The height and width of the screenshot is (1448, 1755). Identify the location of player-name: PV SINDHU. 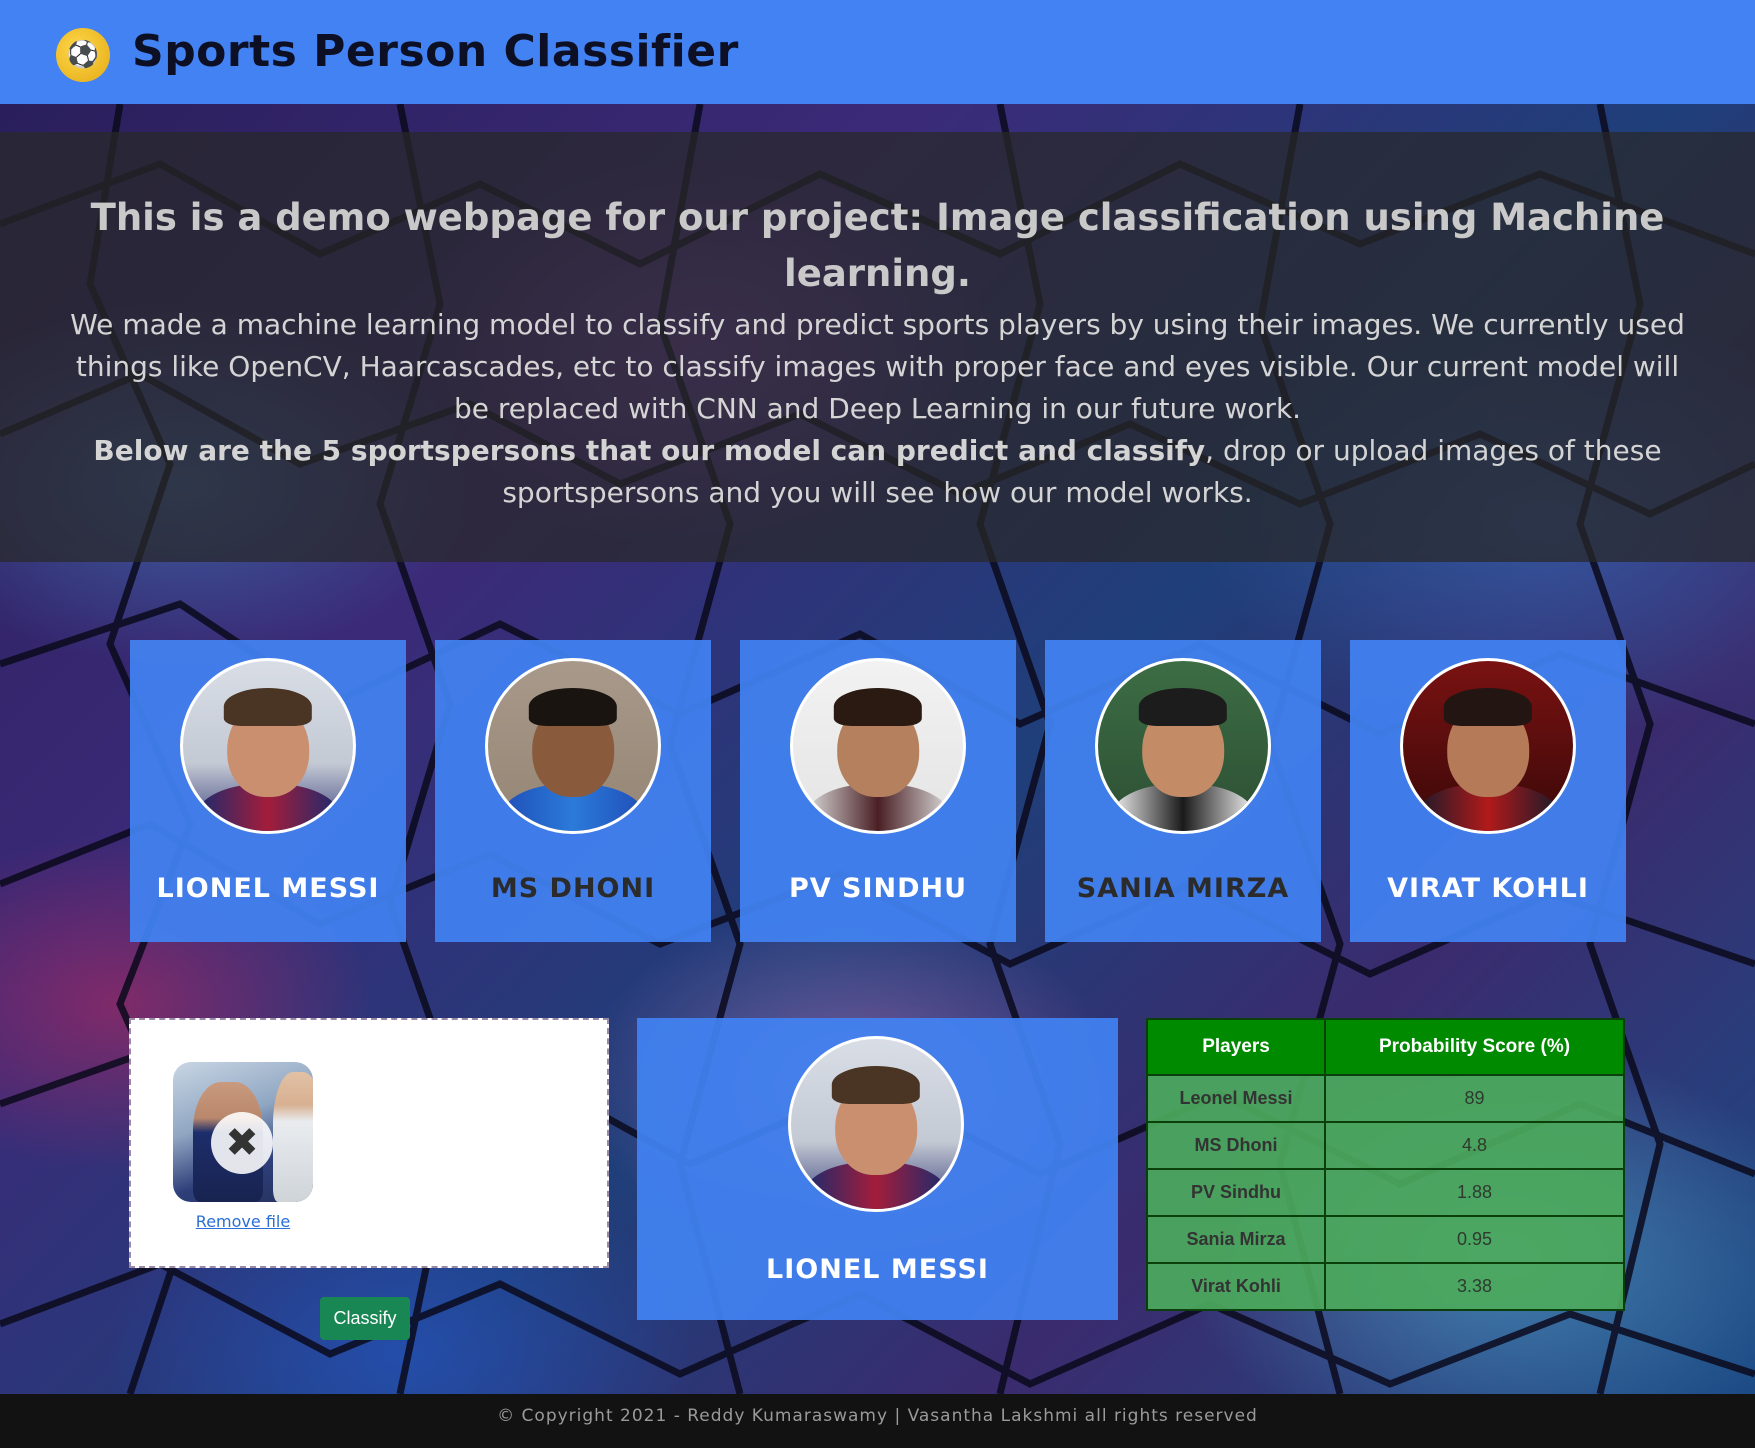
(878, 888).